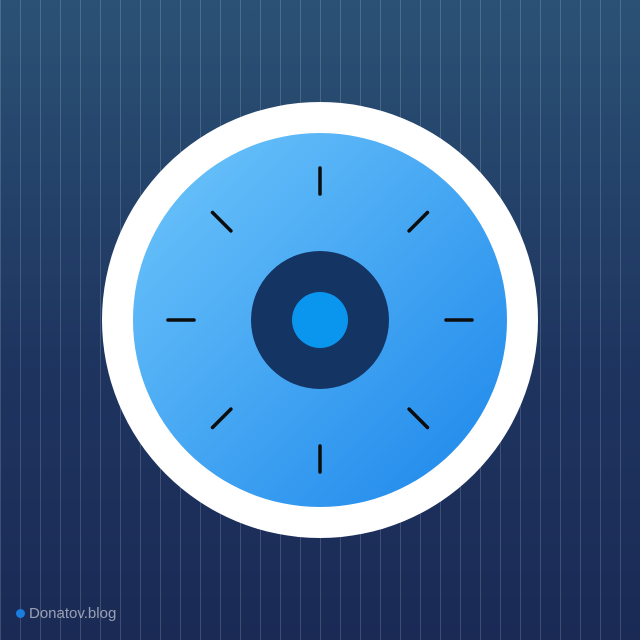 This screenshot has height=640, width=640. What do you see at coordinates (20, 613) in the screenshot?
I see `watermark-dot-icon` at bounding box center [20, 613].